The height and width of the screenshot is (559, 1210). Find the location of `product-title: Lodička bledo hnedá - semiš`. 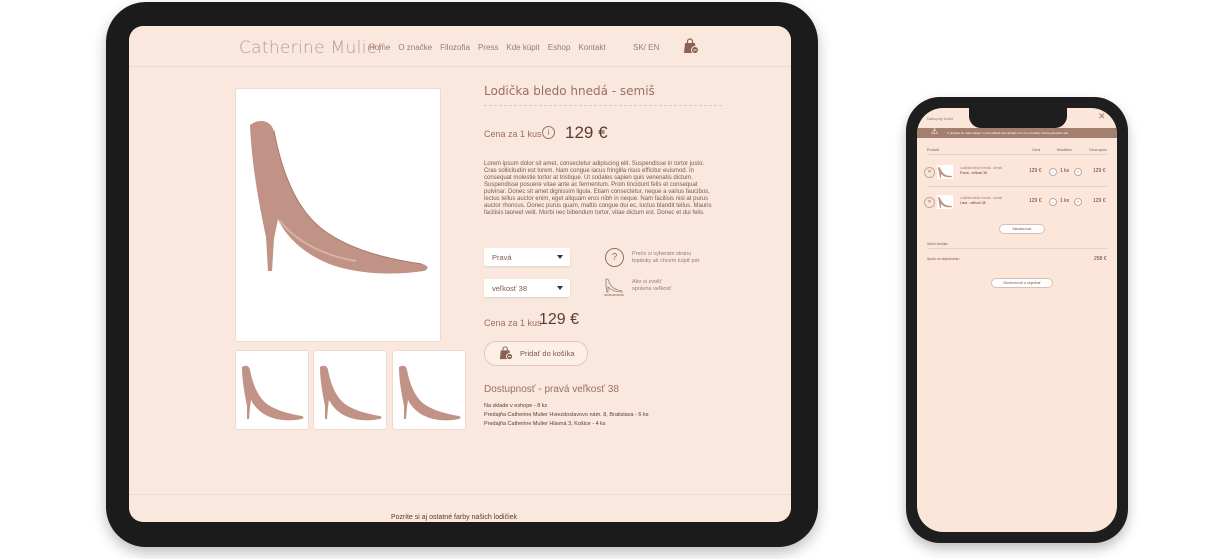

product-title: Lodička bledo hnedá - semiš is located at coordinates (569, 91).